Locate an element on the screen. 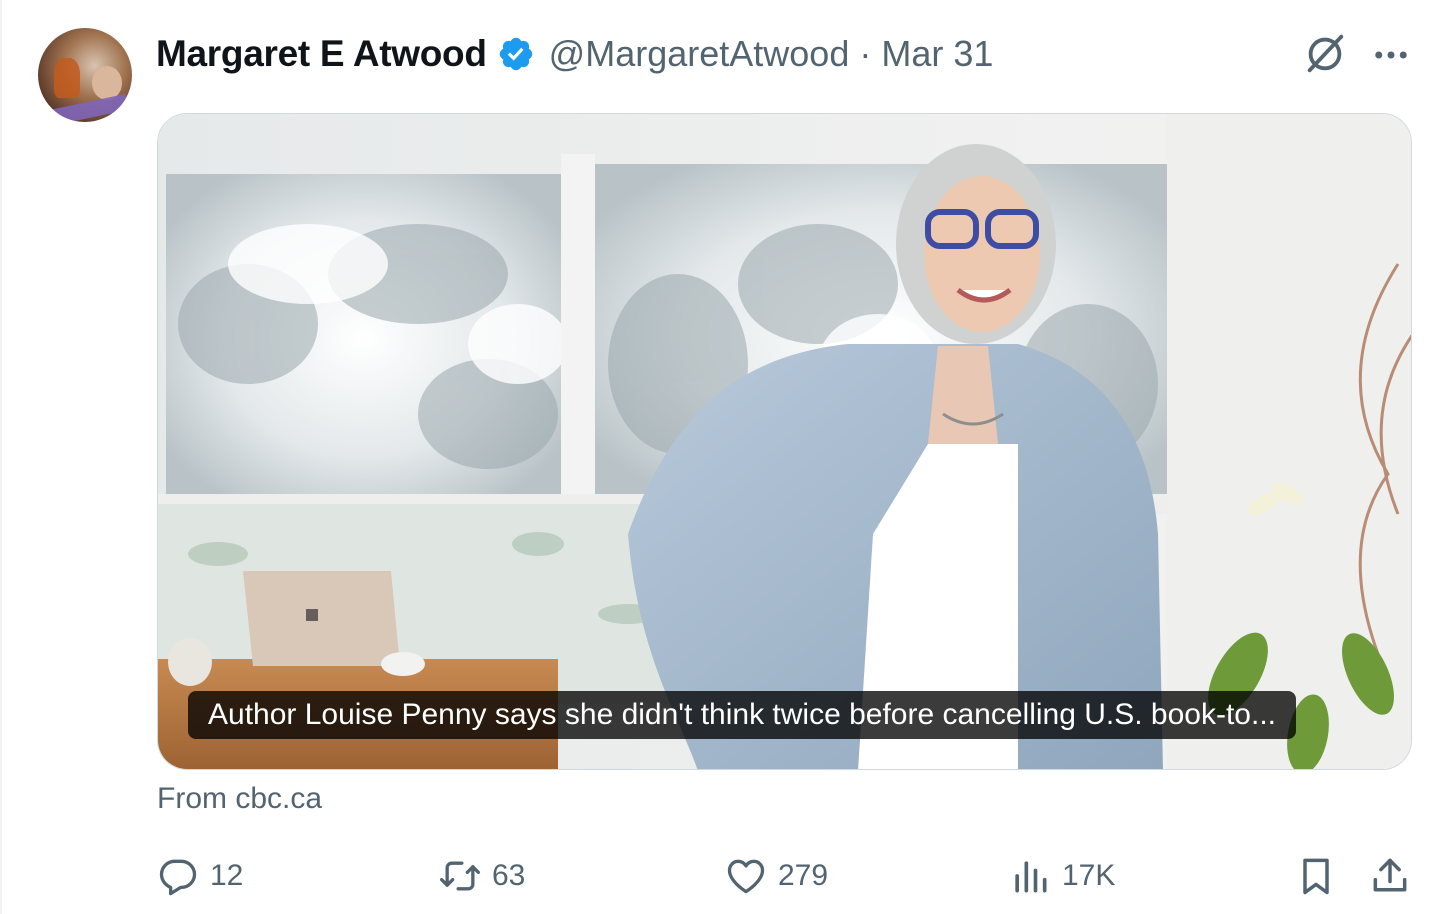  bookmark-icon is located at coordinates (1316, 876).